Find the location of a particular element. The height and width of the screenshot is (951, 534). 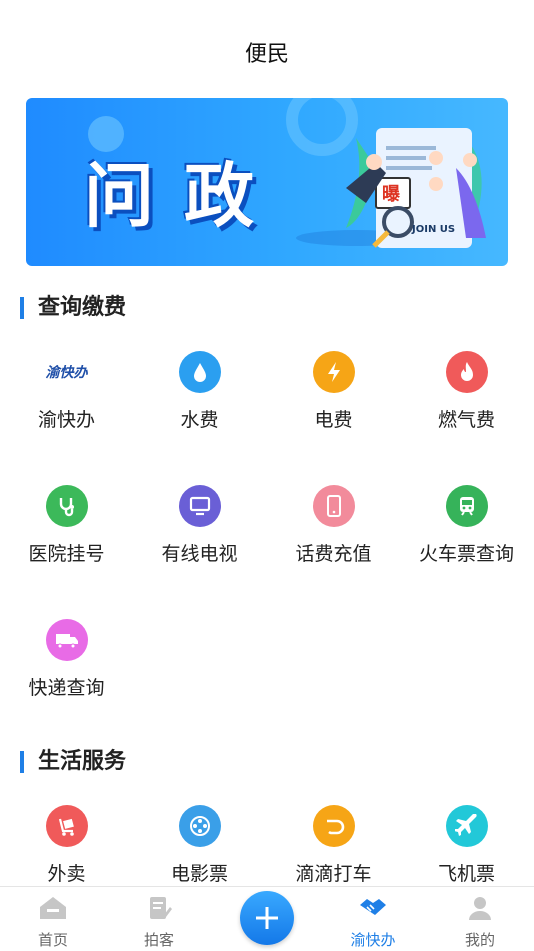

service-takeout: 外卖 is located at coordinates (66, 845).